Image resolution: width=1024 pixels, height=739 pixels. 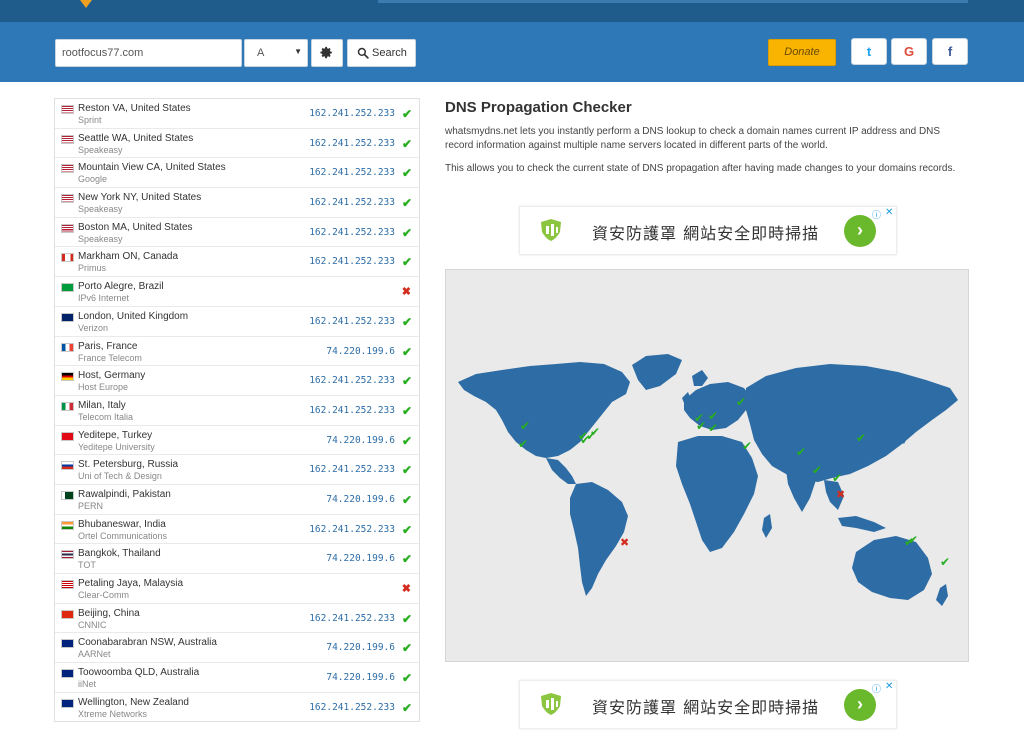 What do you see at coordinates (148, 53) in the screenshot?
I see `domain-input` at bounding box center [148, 53].